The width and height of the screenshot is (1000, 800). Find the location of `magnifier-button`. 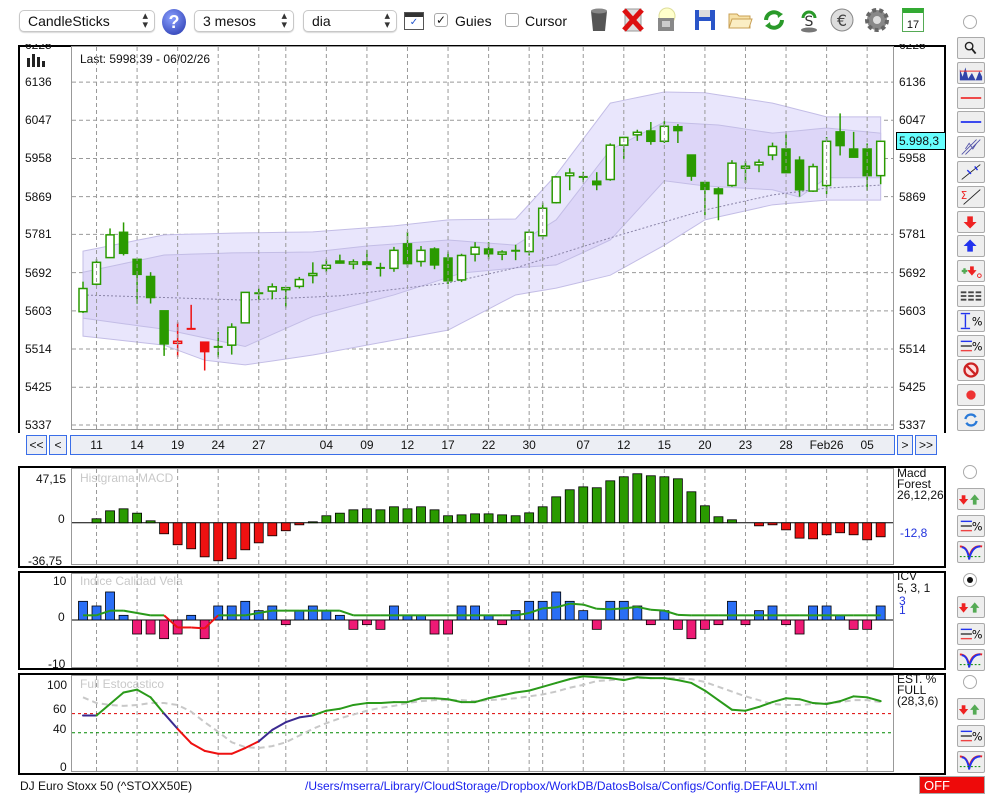

magnifier-button is located at coordinates (971, 48).